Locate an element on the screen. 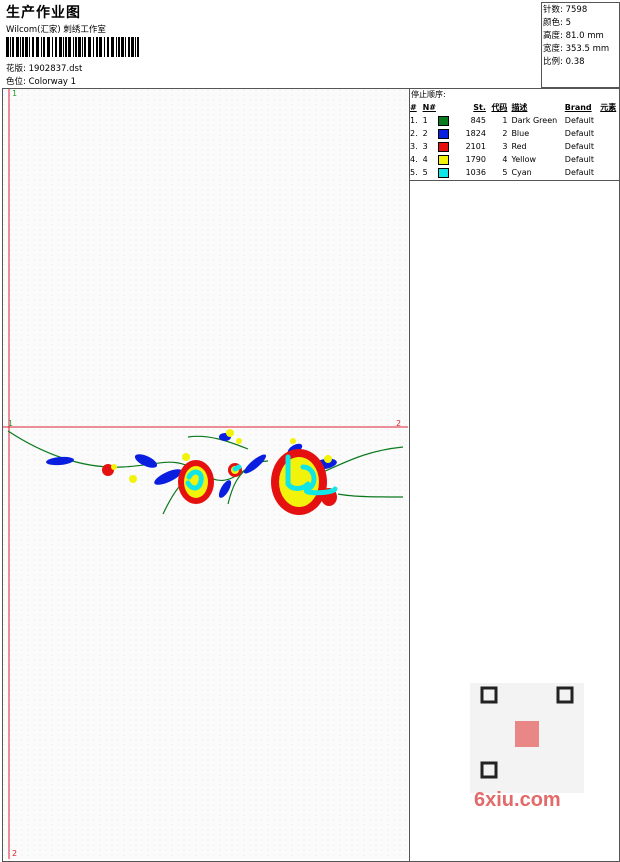  col-desc: 描述 is located at coordinates (519, 107).